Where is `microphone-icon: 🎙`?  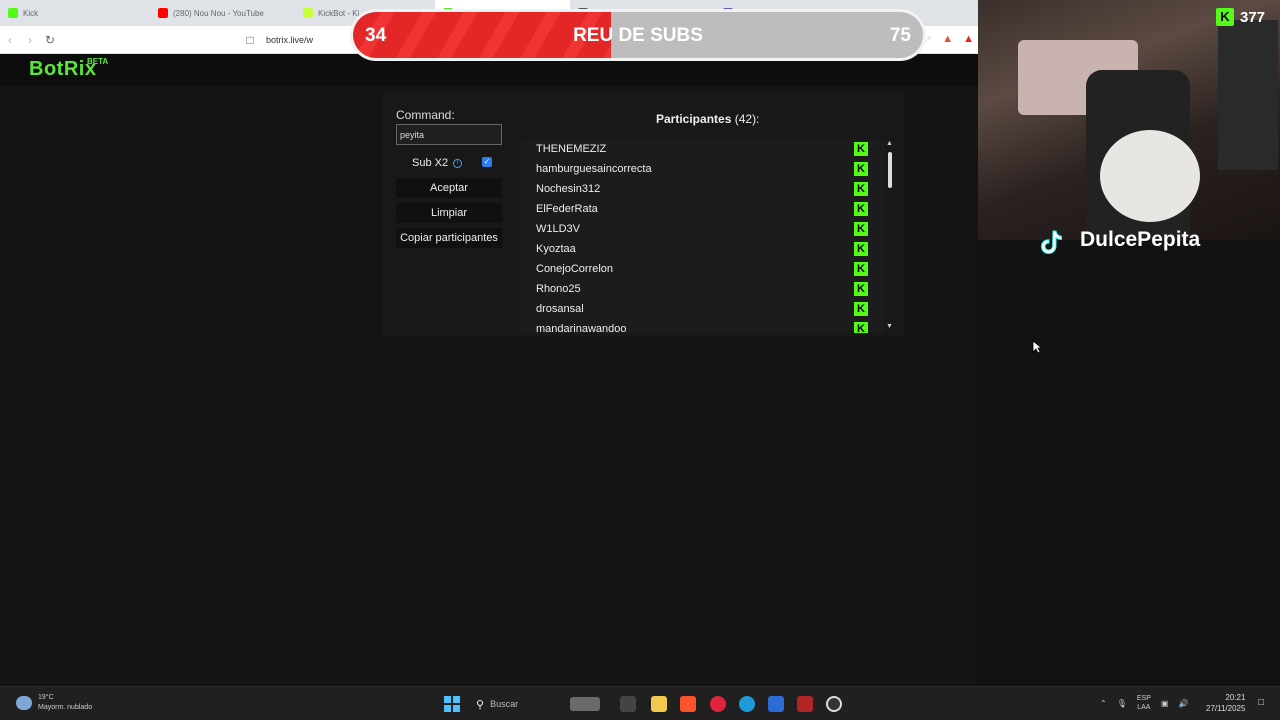 microphone-icon: 🎙 is located at coordinates (1122, 703).